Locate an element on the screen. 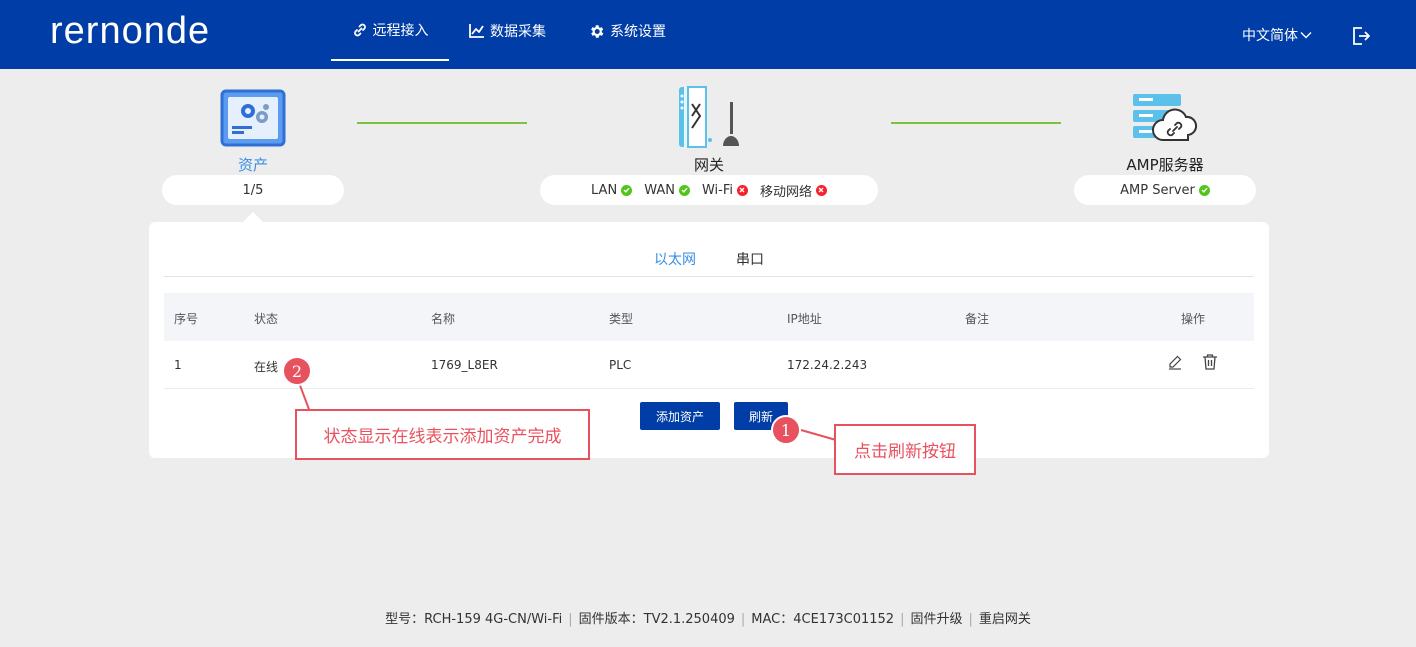 The height and width of the screenshot is (647, 1416). reboot-gateway-link: 重启网关 is located at coordinates (1005, 619).